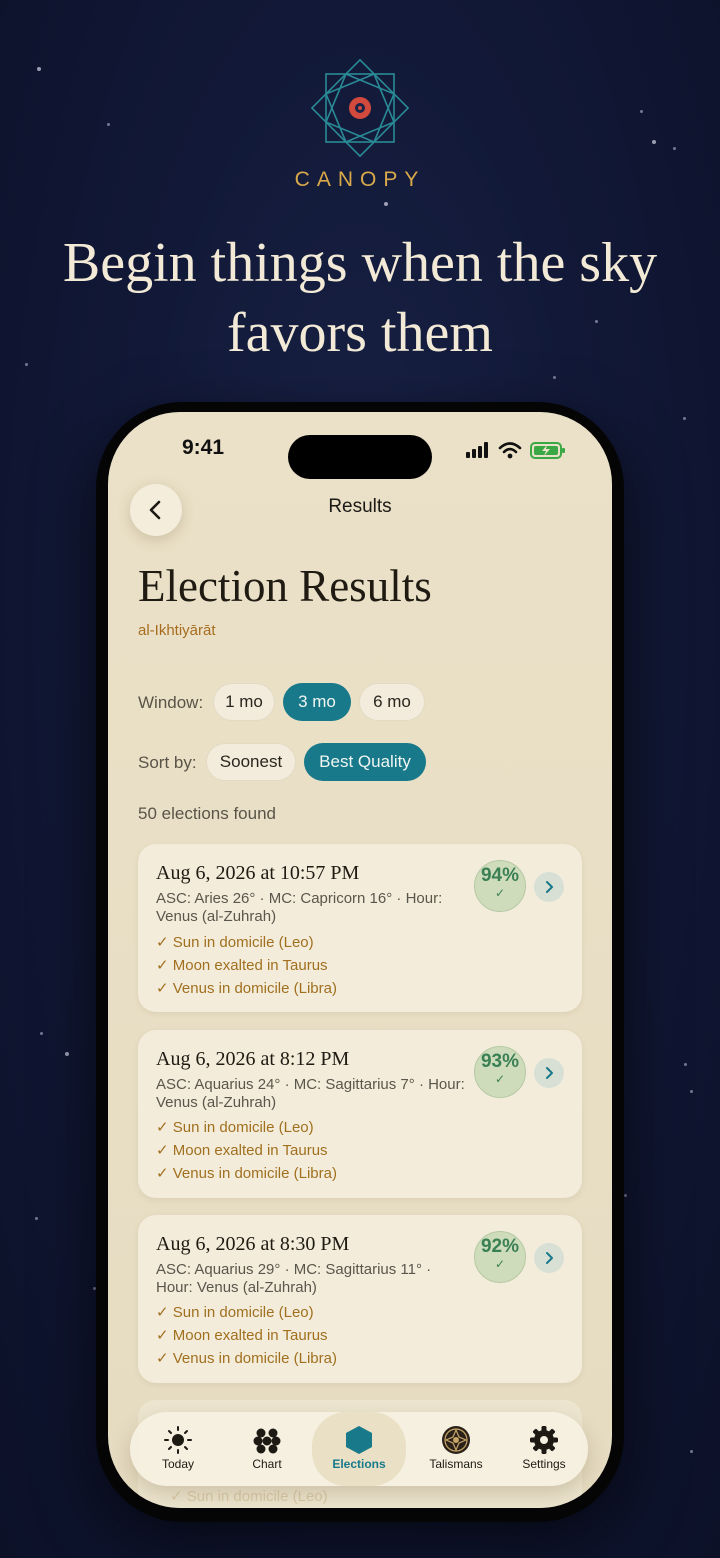 This screenshot has width=720, height=1558. What do you see at coordinates (360, 298) in the screenshot?
I see `headline: Begin things when the sky favors them` at bounding box center [360, 298].